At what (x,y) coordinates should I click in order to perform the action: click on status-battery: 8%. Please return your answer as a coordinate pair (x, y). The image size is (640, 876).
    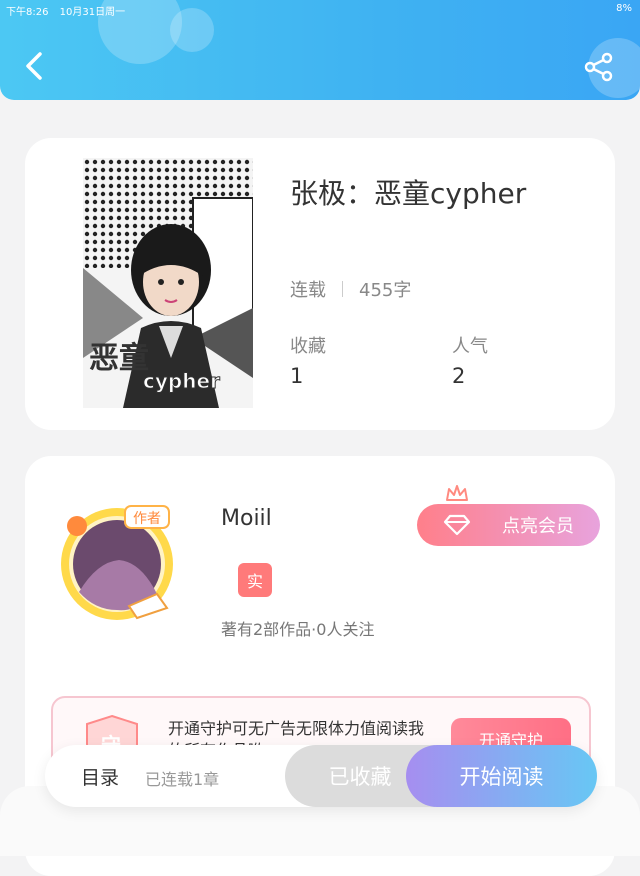
    Looking at the image, I should click on (624, 8).